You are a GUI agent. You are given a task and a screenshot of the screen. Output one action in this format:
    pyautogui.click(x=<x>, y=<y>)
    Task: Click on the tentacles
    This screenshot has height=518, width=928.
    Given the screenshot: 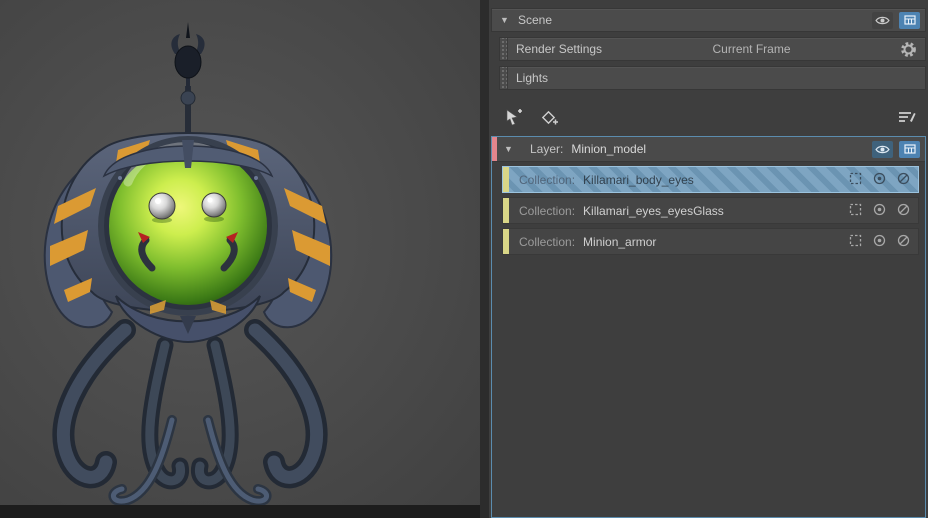 What is the action you would take?
    pyautogui.click(x=190, y=413)
    